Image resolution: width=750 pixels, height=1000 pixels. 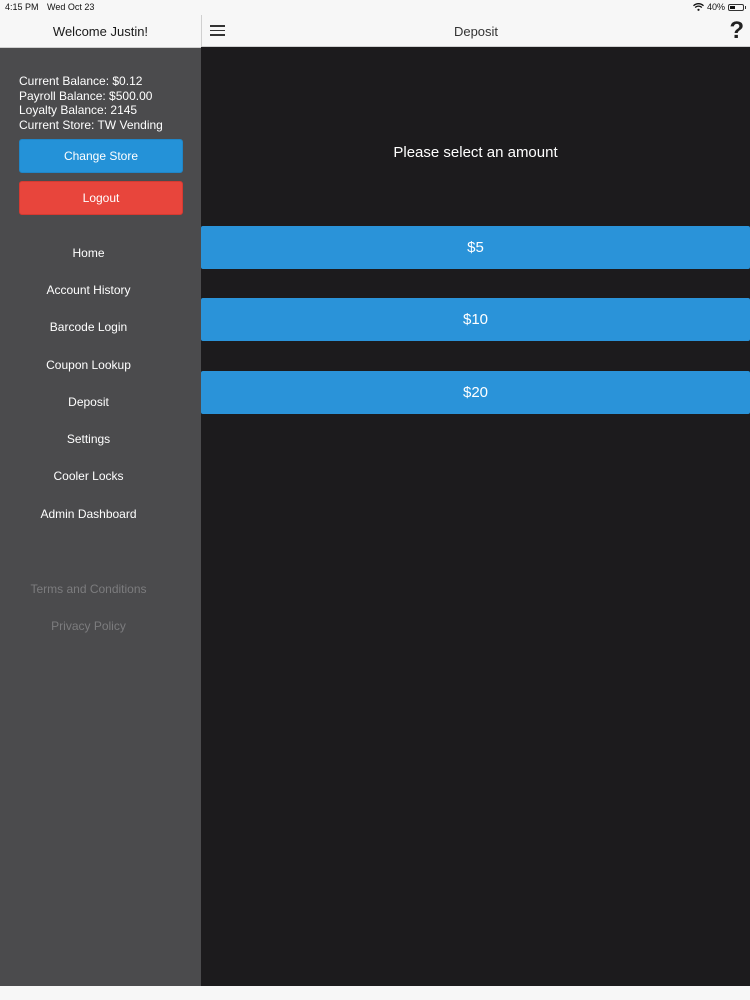 What do you see at coordinates (71, 7) in the screenshot?
I see `status-date: Wed Oct 23` at bounding box center [71, 7].